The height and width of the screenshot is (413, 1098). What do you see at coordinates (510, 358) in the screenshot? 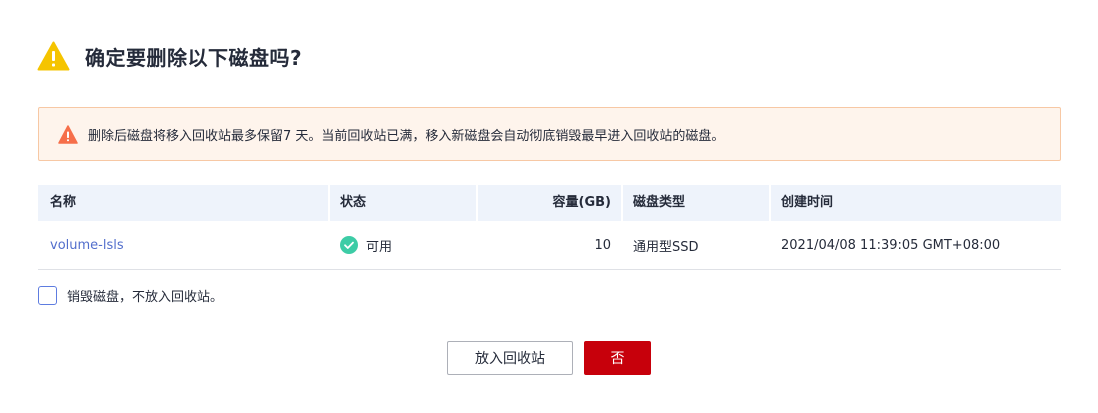
I see `move-to-recycle-bin-button: 放入回收站` at bounding box center [510, 358].